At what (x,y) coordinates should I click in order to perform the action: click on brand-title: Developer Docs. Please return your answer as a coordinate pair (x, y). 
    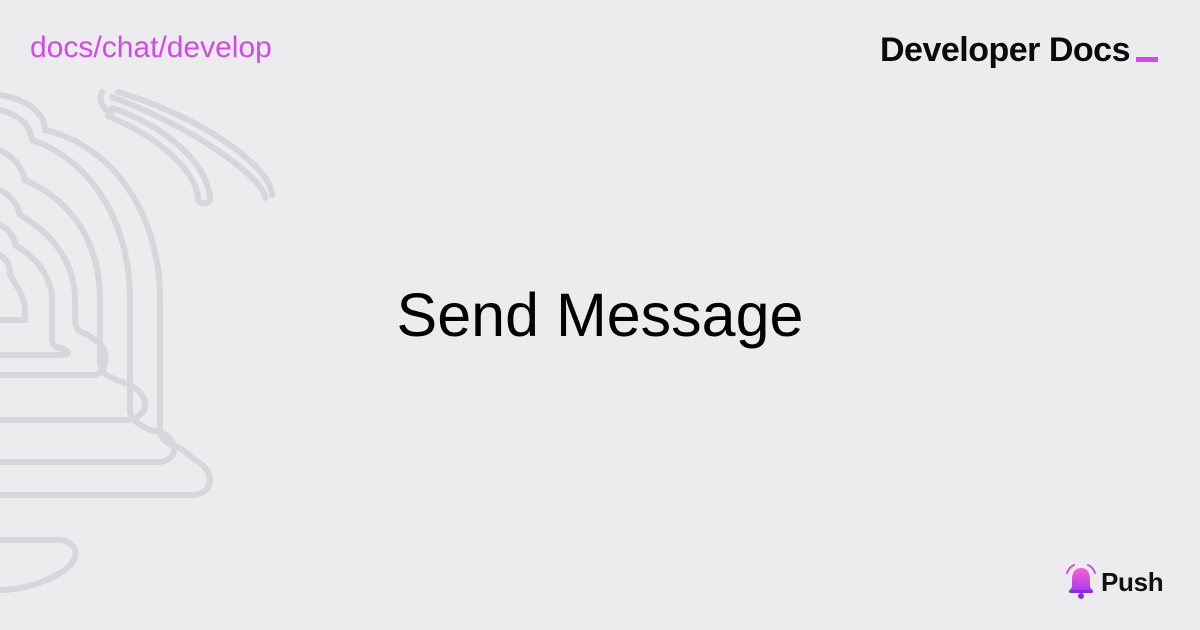
    Looking at the image, I should click on (1005, 50).